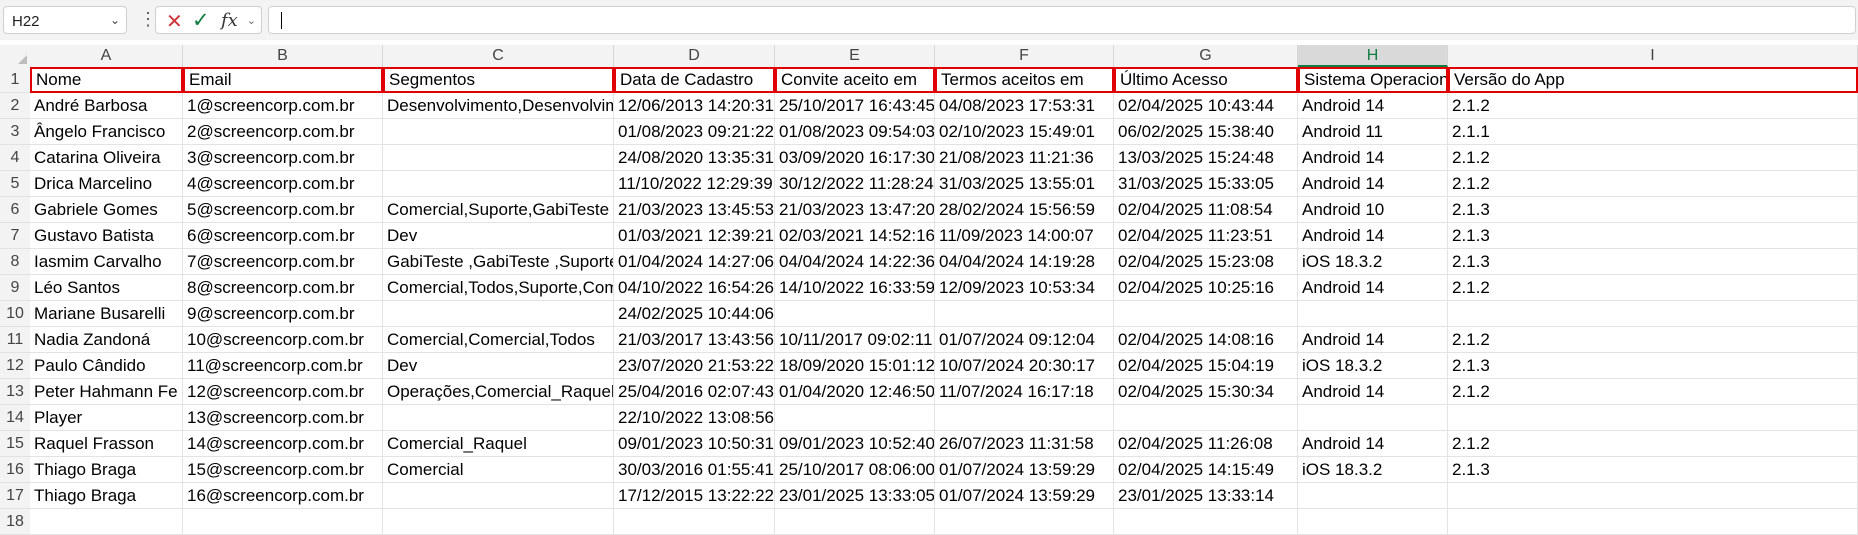 Image resolution: width=1858 pixels, height=535 pixels. I want to click on table-cell: 02/04/2025 14:15:49, so click(1206, 470).